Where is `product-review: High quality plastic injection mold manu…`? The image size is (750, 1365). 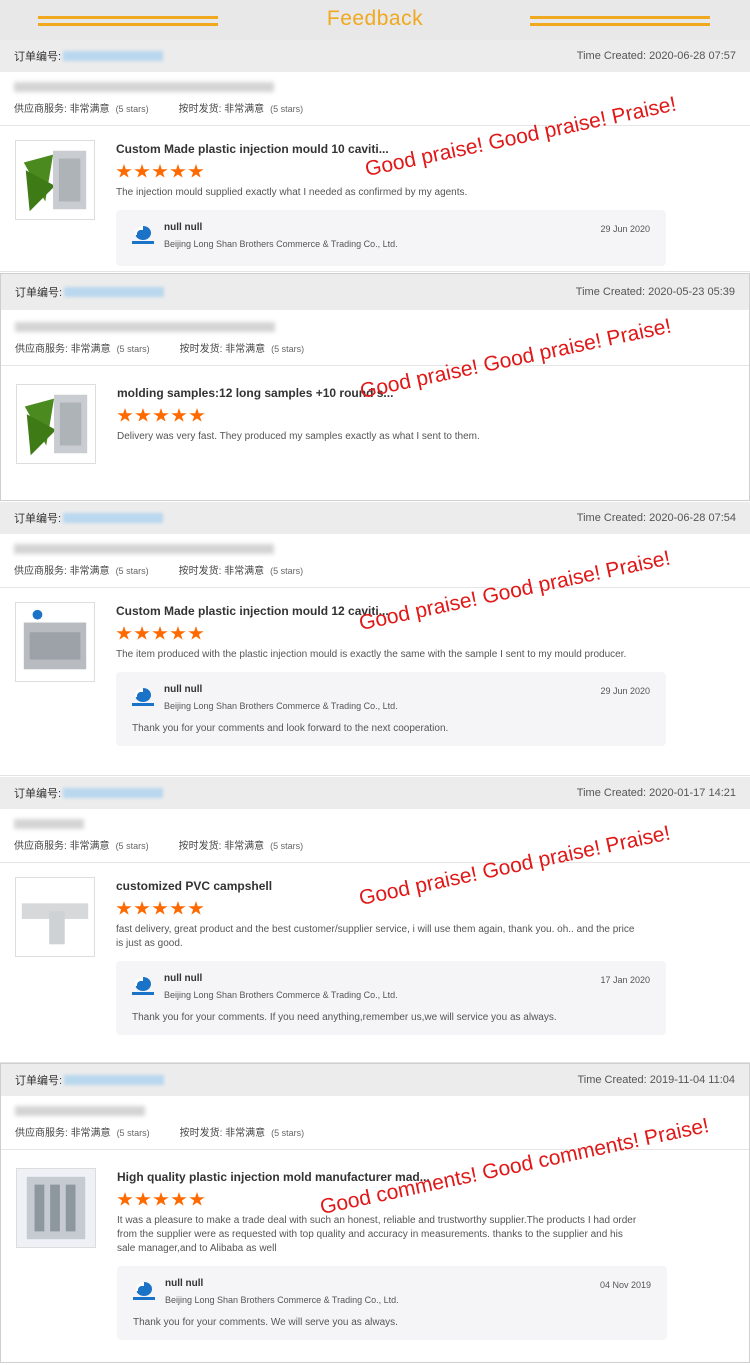
product-review: High quality plastic injection mold manu… is located at coordinates (375, 1250).